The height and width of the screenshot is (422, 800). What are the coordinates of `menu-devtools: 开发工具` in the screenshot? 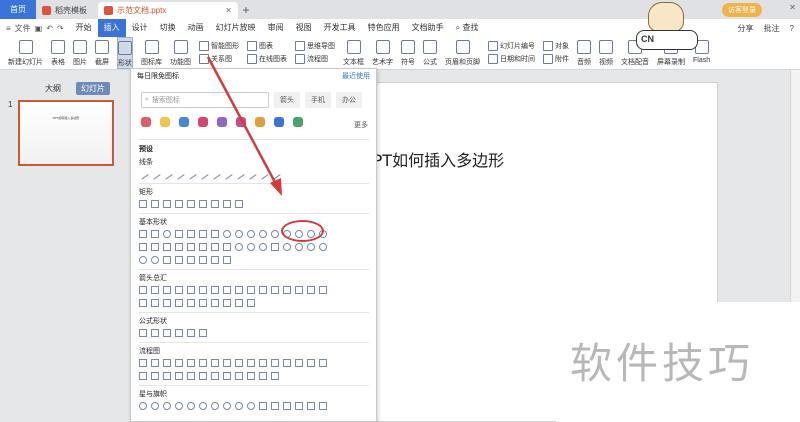 It's located at (340, 28).